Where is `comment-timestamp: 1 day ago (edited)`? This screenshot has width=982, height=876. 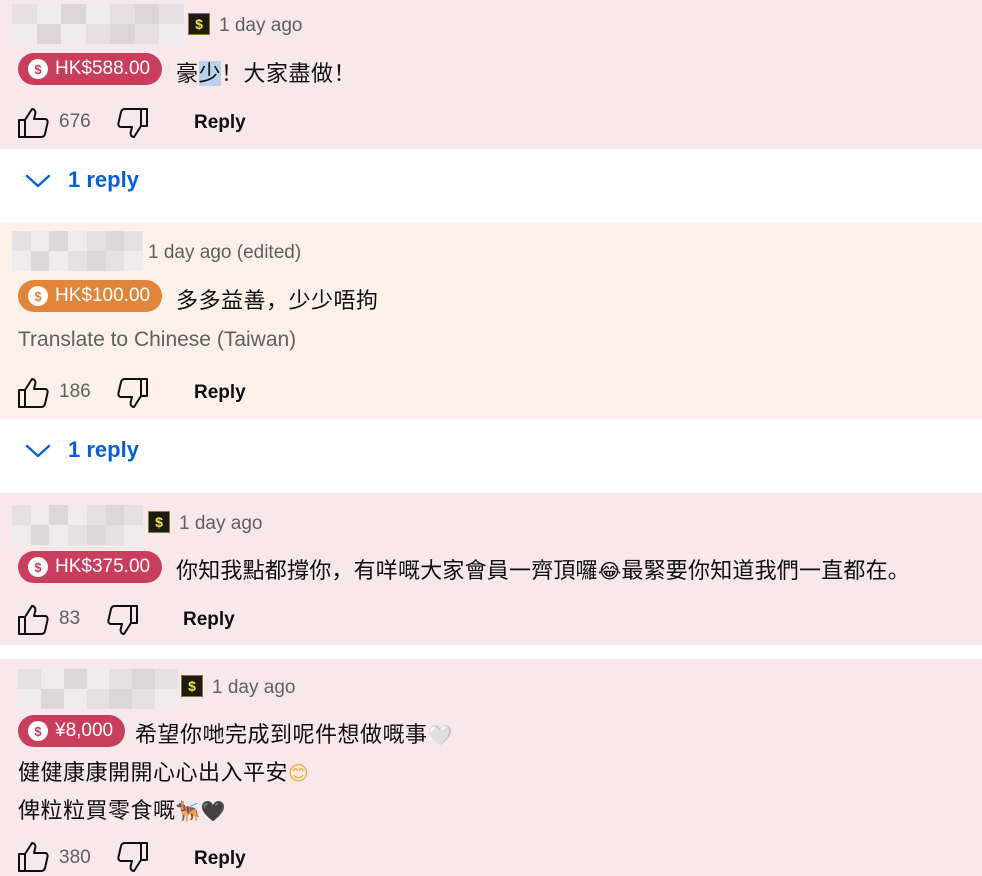 comment-timestamp: 1 day ago (edited) is located at coordinates (224, 253).